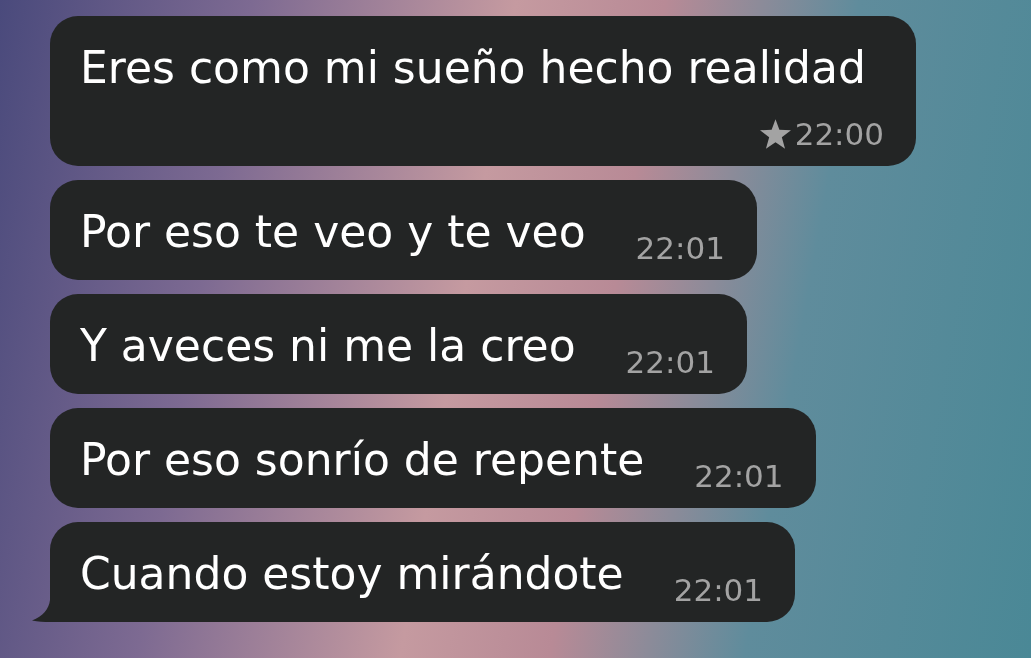  What do you see at coordinates (328, 346) in the screenshot?
I see `message-text: Y aveces ni me la creo` at bounding box center [328, 346].